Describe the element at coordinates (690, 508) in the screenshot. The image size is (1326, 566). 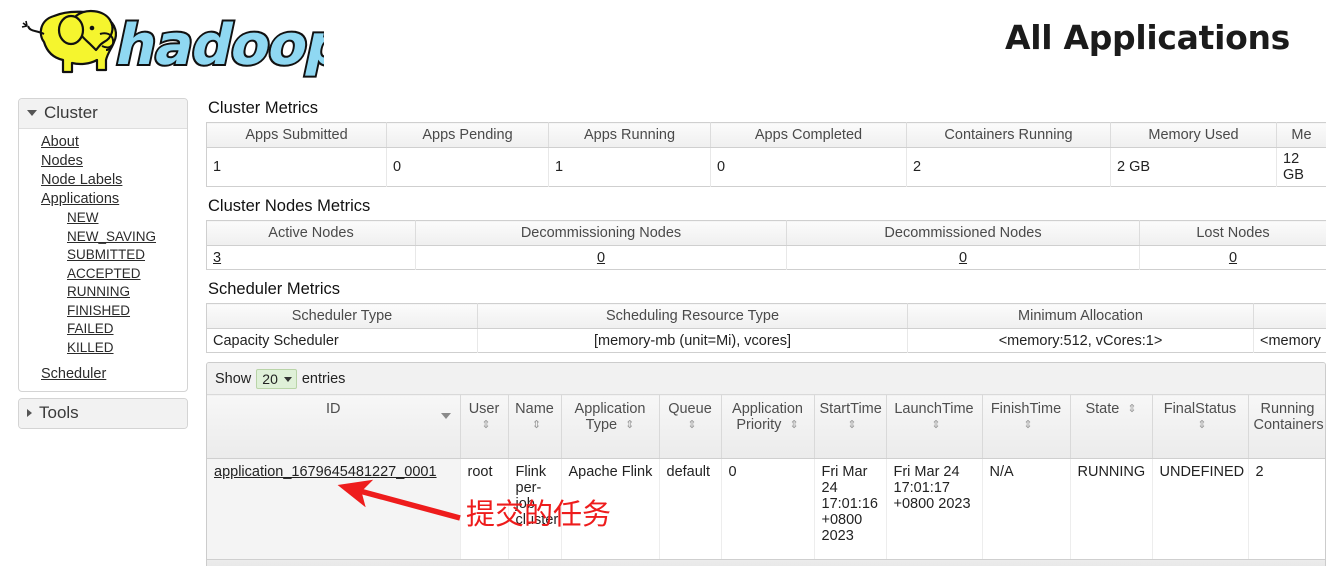
I see `cell-queue: default` at that location.